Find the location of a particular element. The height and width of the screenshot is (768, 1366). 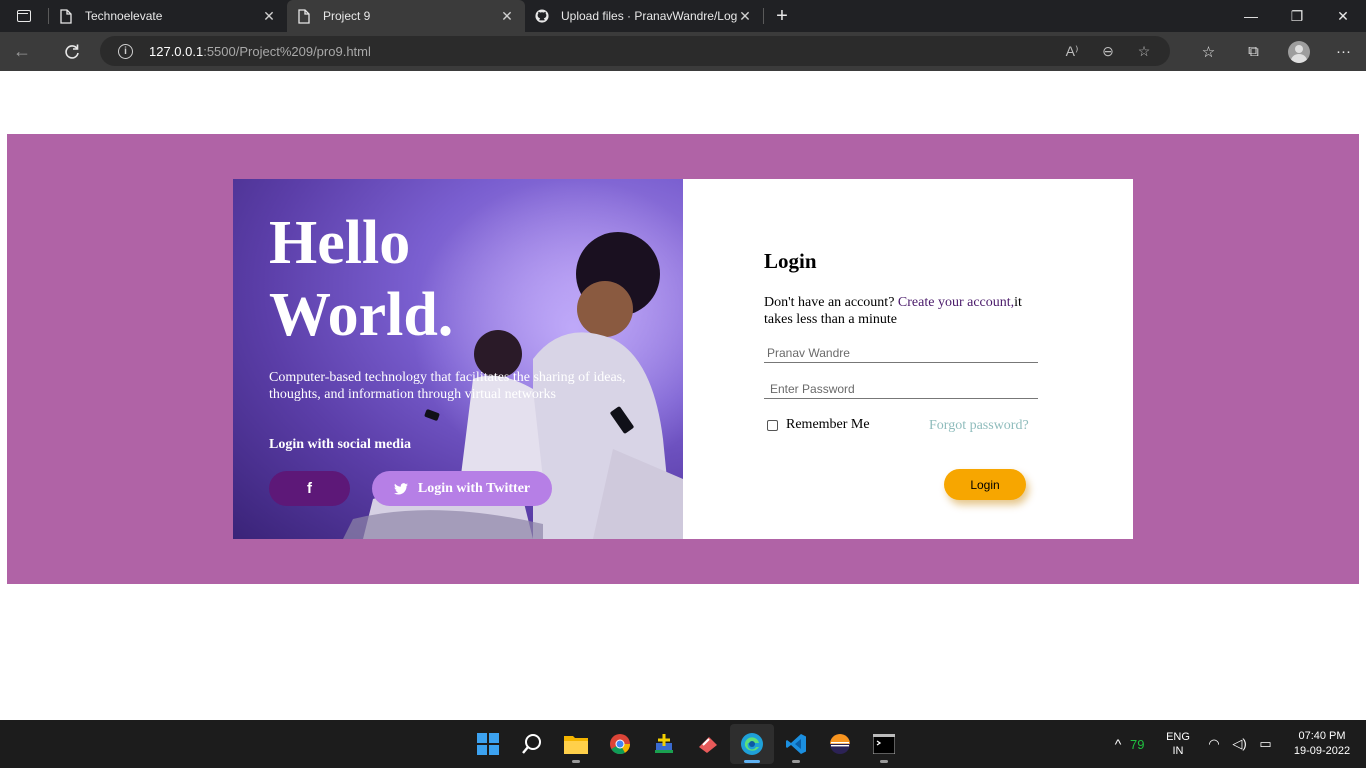

window-close-button: ✕ is located at coordinates (1343, 16).